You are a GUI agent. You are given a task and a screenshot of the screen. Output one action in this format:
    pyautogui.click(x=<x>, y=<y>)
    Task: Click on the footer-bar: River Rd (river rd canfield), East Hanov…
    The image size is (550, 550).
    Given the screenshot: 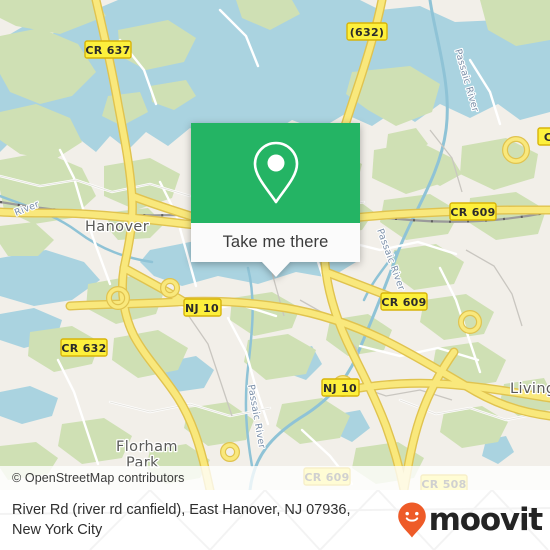 What is the action you would take?
    pyautogui.click(x=275, y=520)
    